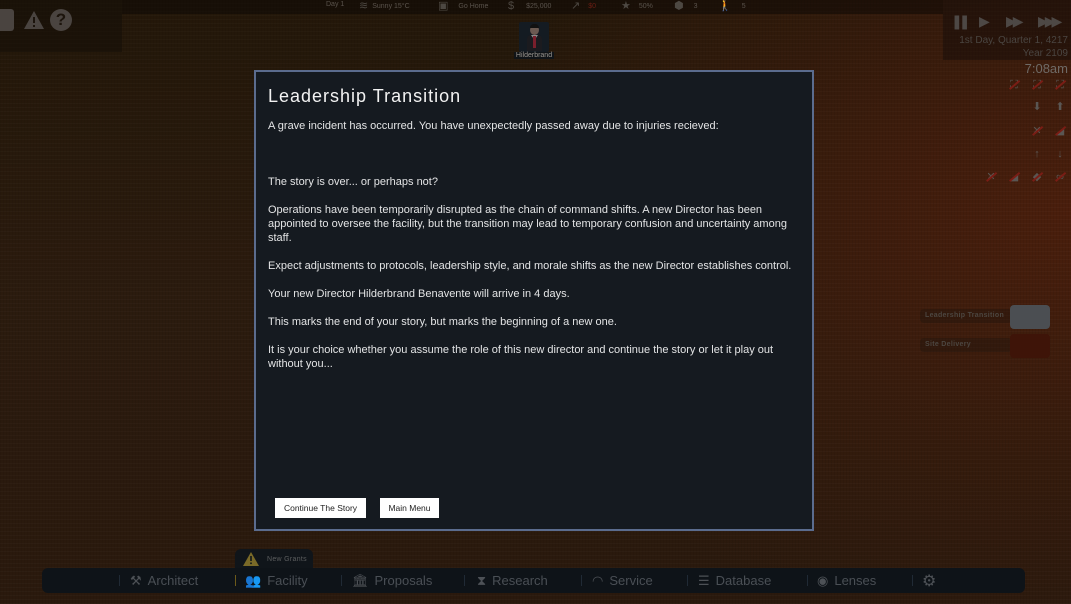 The height and width of the screenshot is (604, 1071). I want to click on year-label: Year 2109, so click(1045, 53).